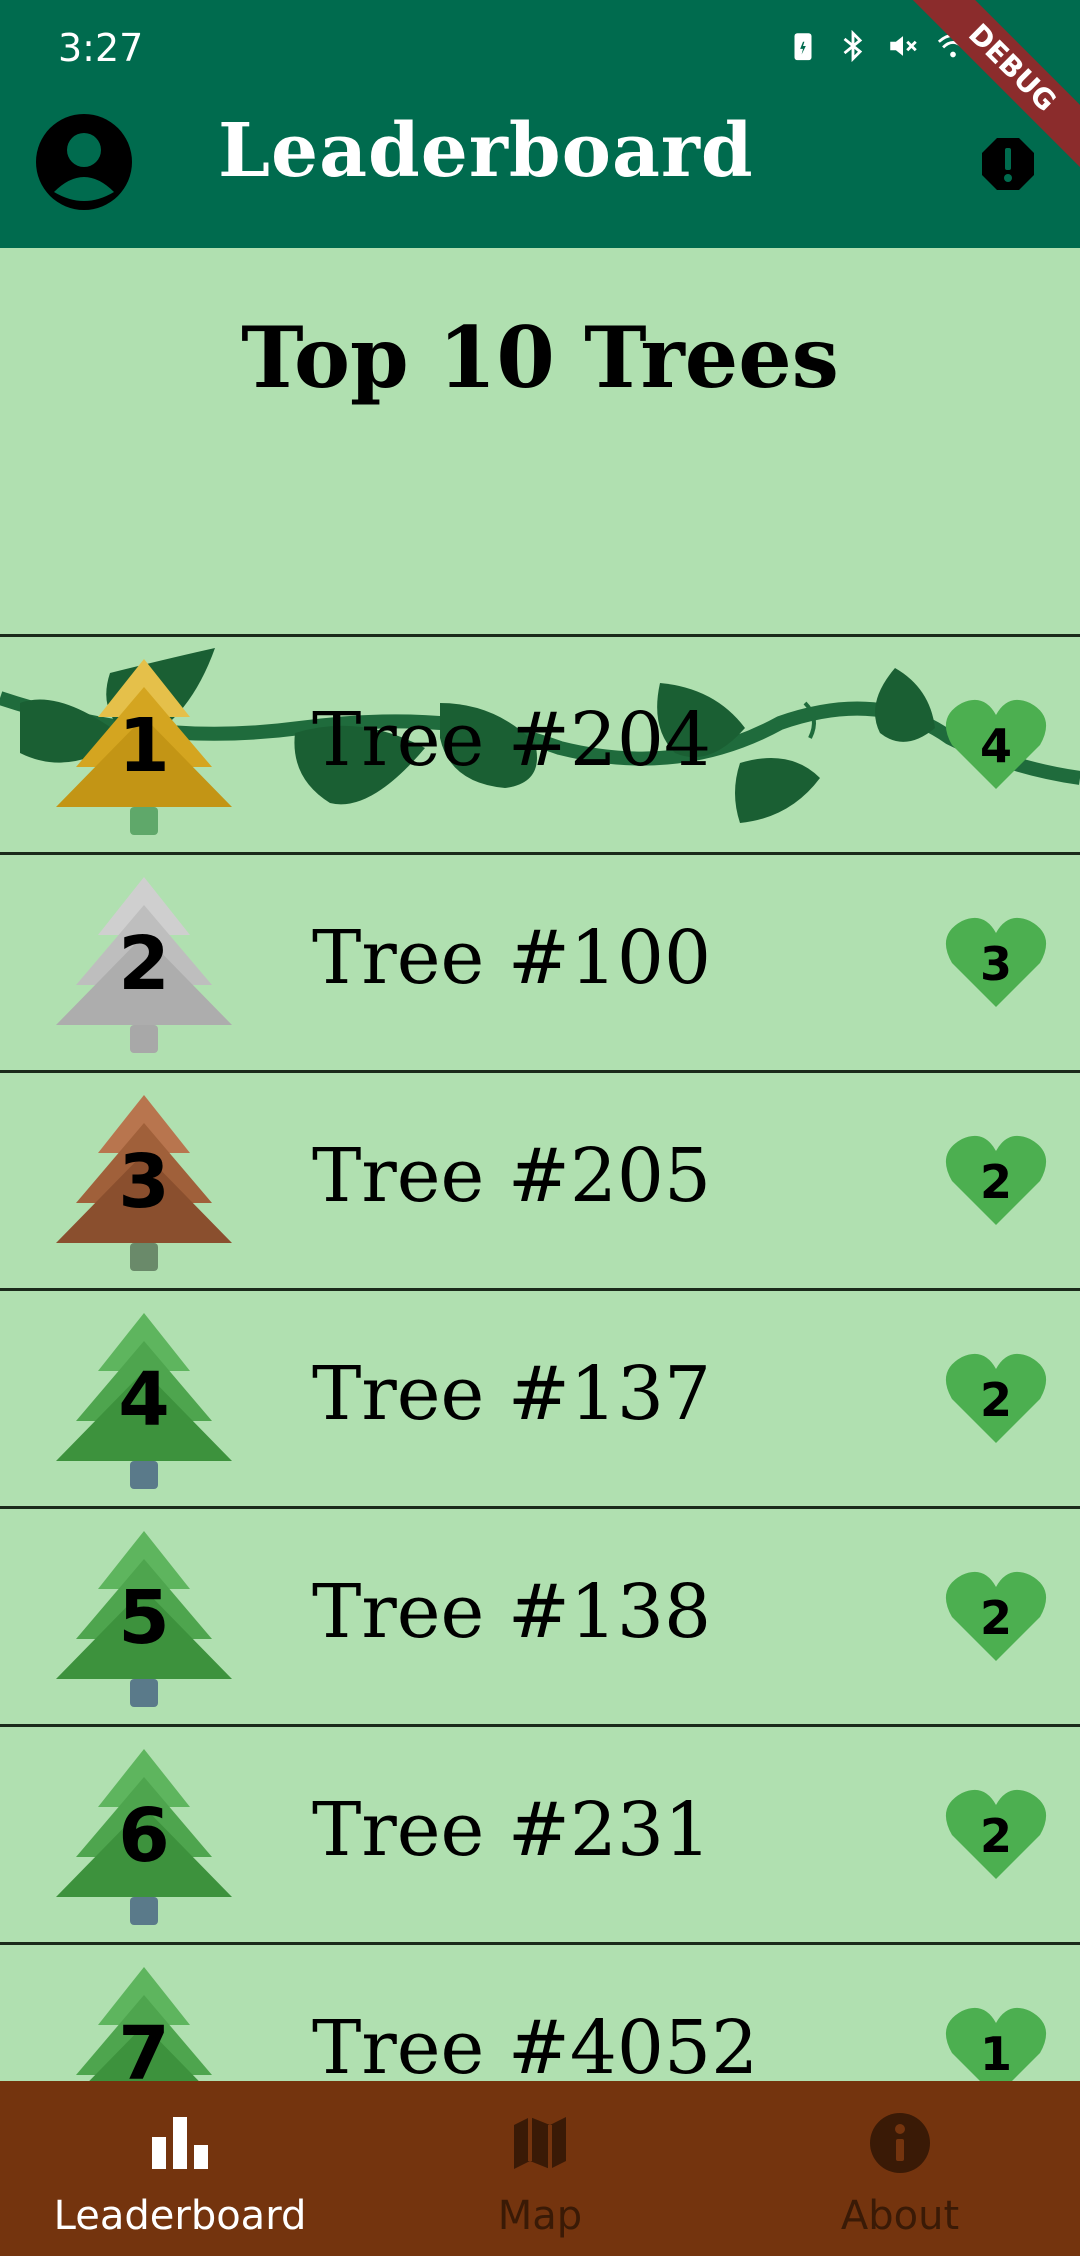 The image size is (1080, 2256). Describe the element at coordinates (512, 1612) in the screenshot. I see `tree-name: Tree #138` at that location.